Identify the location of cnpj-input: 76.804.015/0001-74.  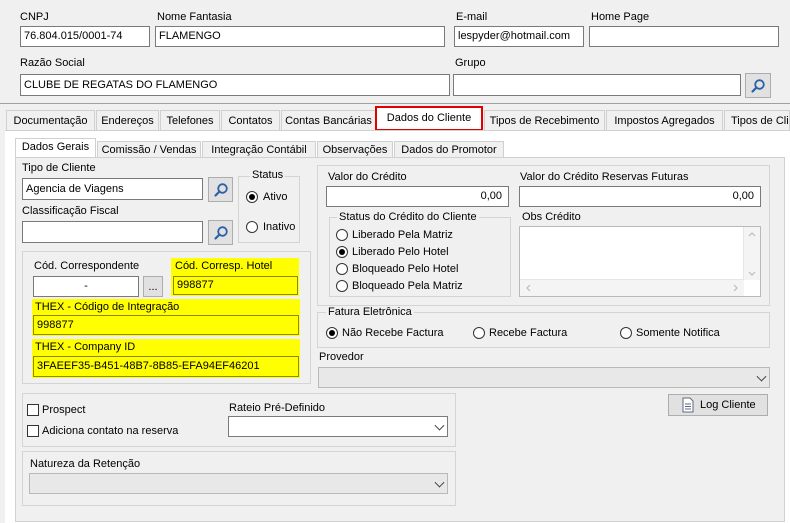
(85, 36).